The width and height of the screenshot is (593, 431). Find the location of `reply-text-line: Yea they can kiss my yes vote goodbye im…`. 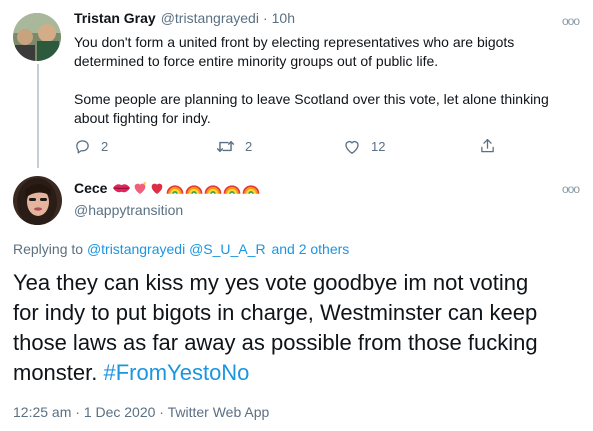

reply-text-line: Yea they can kiss my yes vote goodbye im… is located at coordinates (271, 282).